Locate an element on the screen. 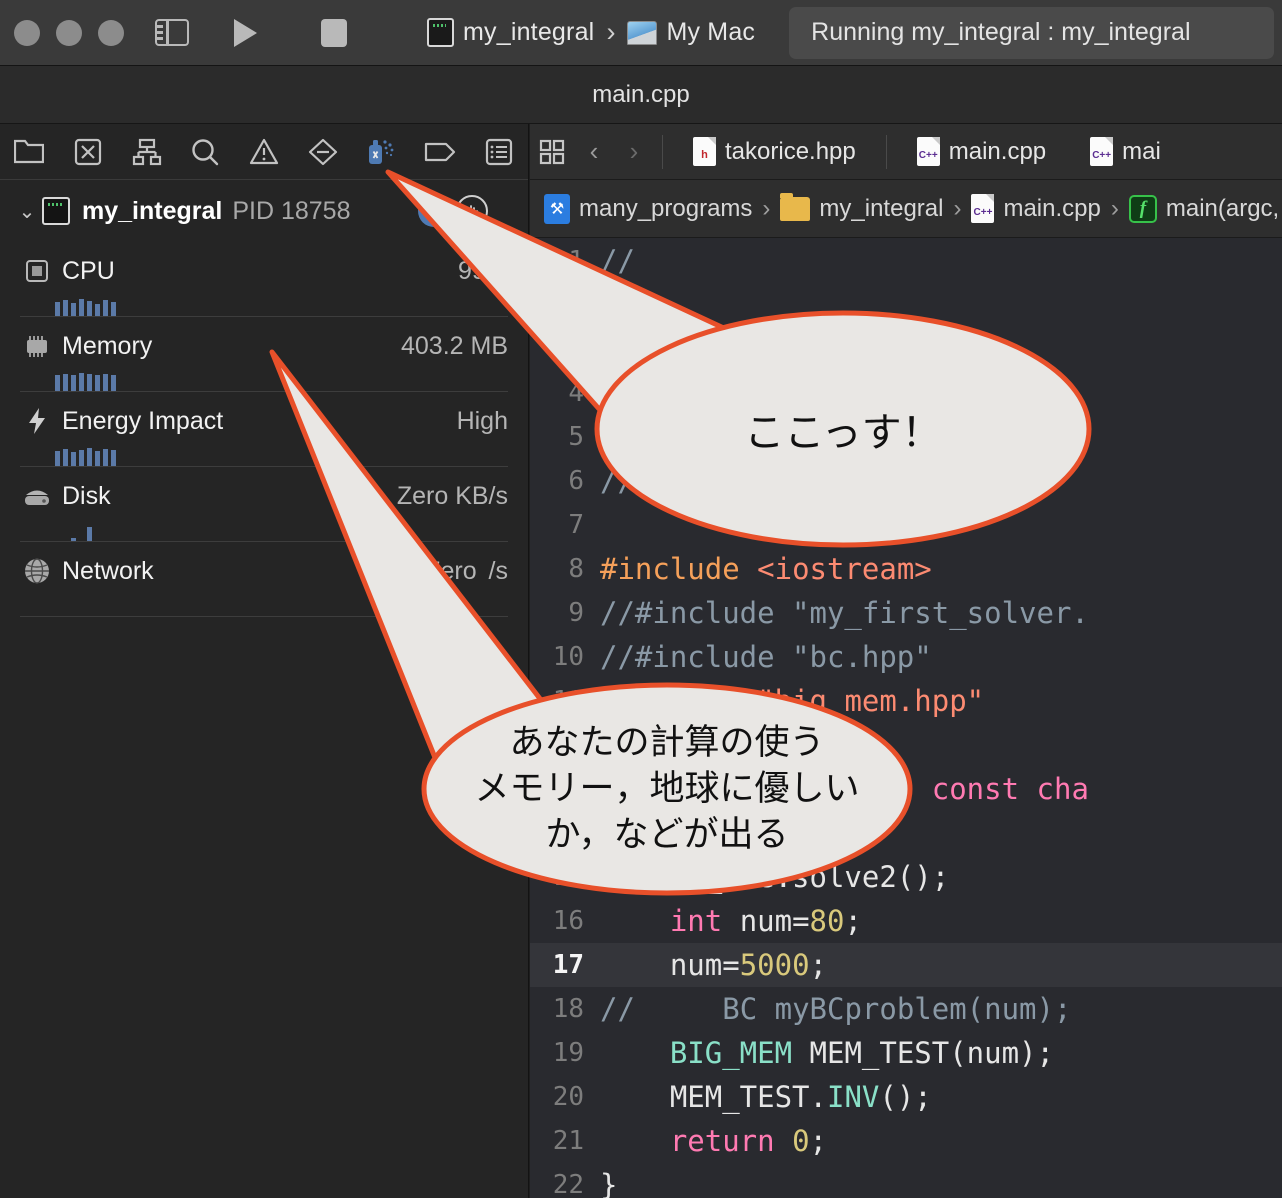  balloon-2-line-1: あなたの計算の使う is located at coordinates (667, 742).